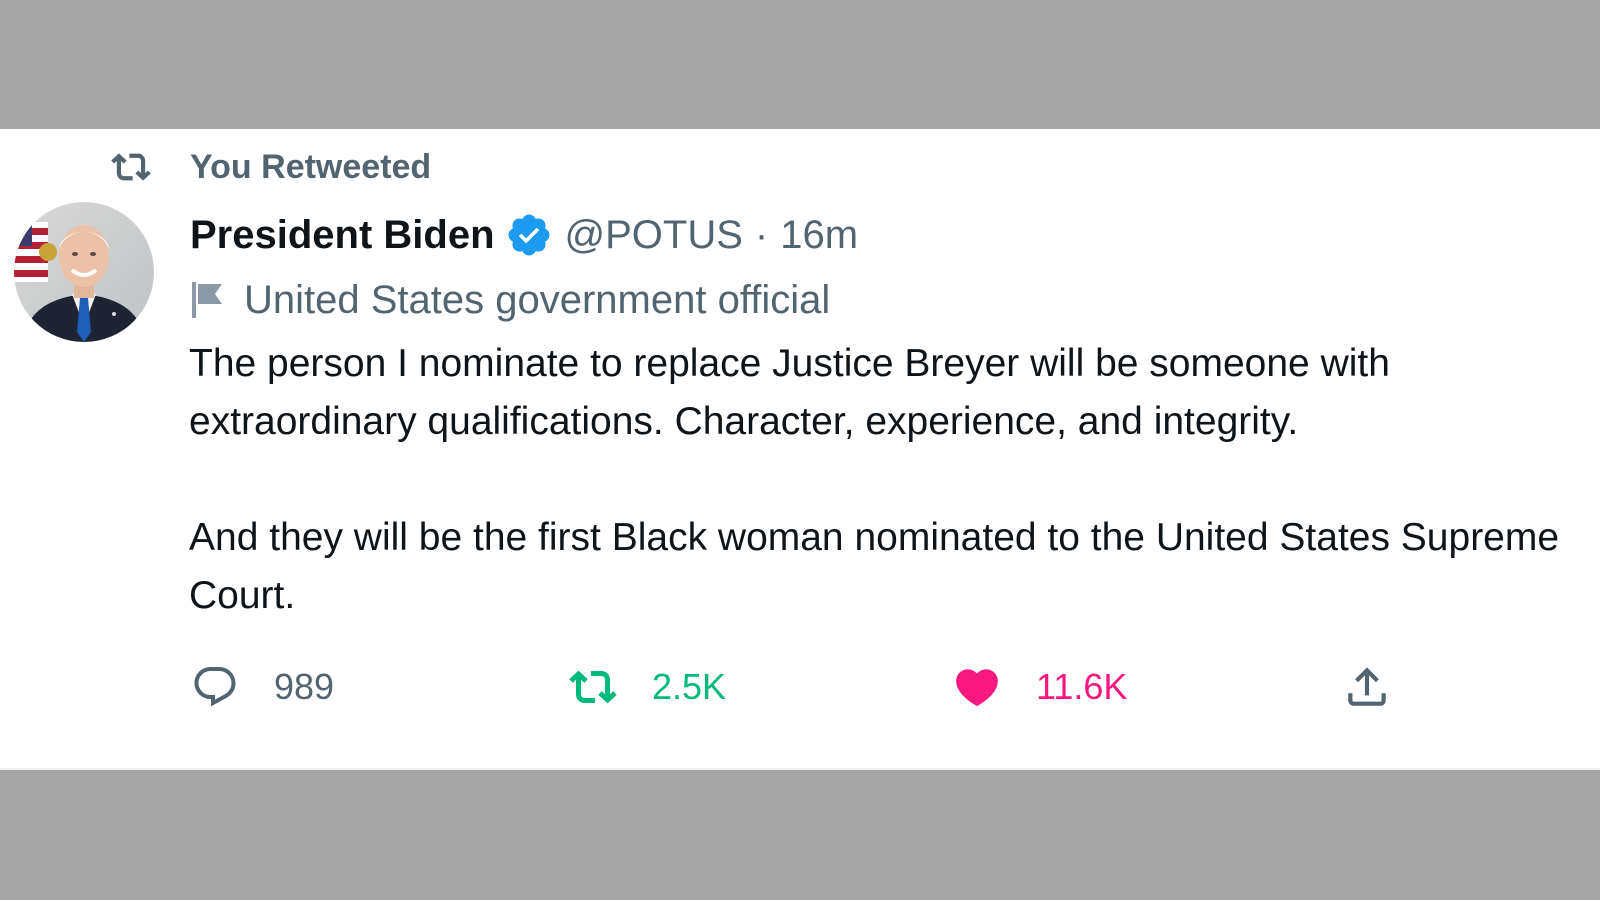 The height and width of the screenshot is (900, 1600). I want to click on like-button: 11.6K, so click(1039, 687).